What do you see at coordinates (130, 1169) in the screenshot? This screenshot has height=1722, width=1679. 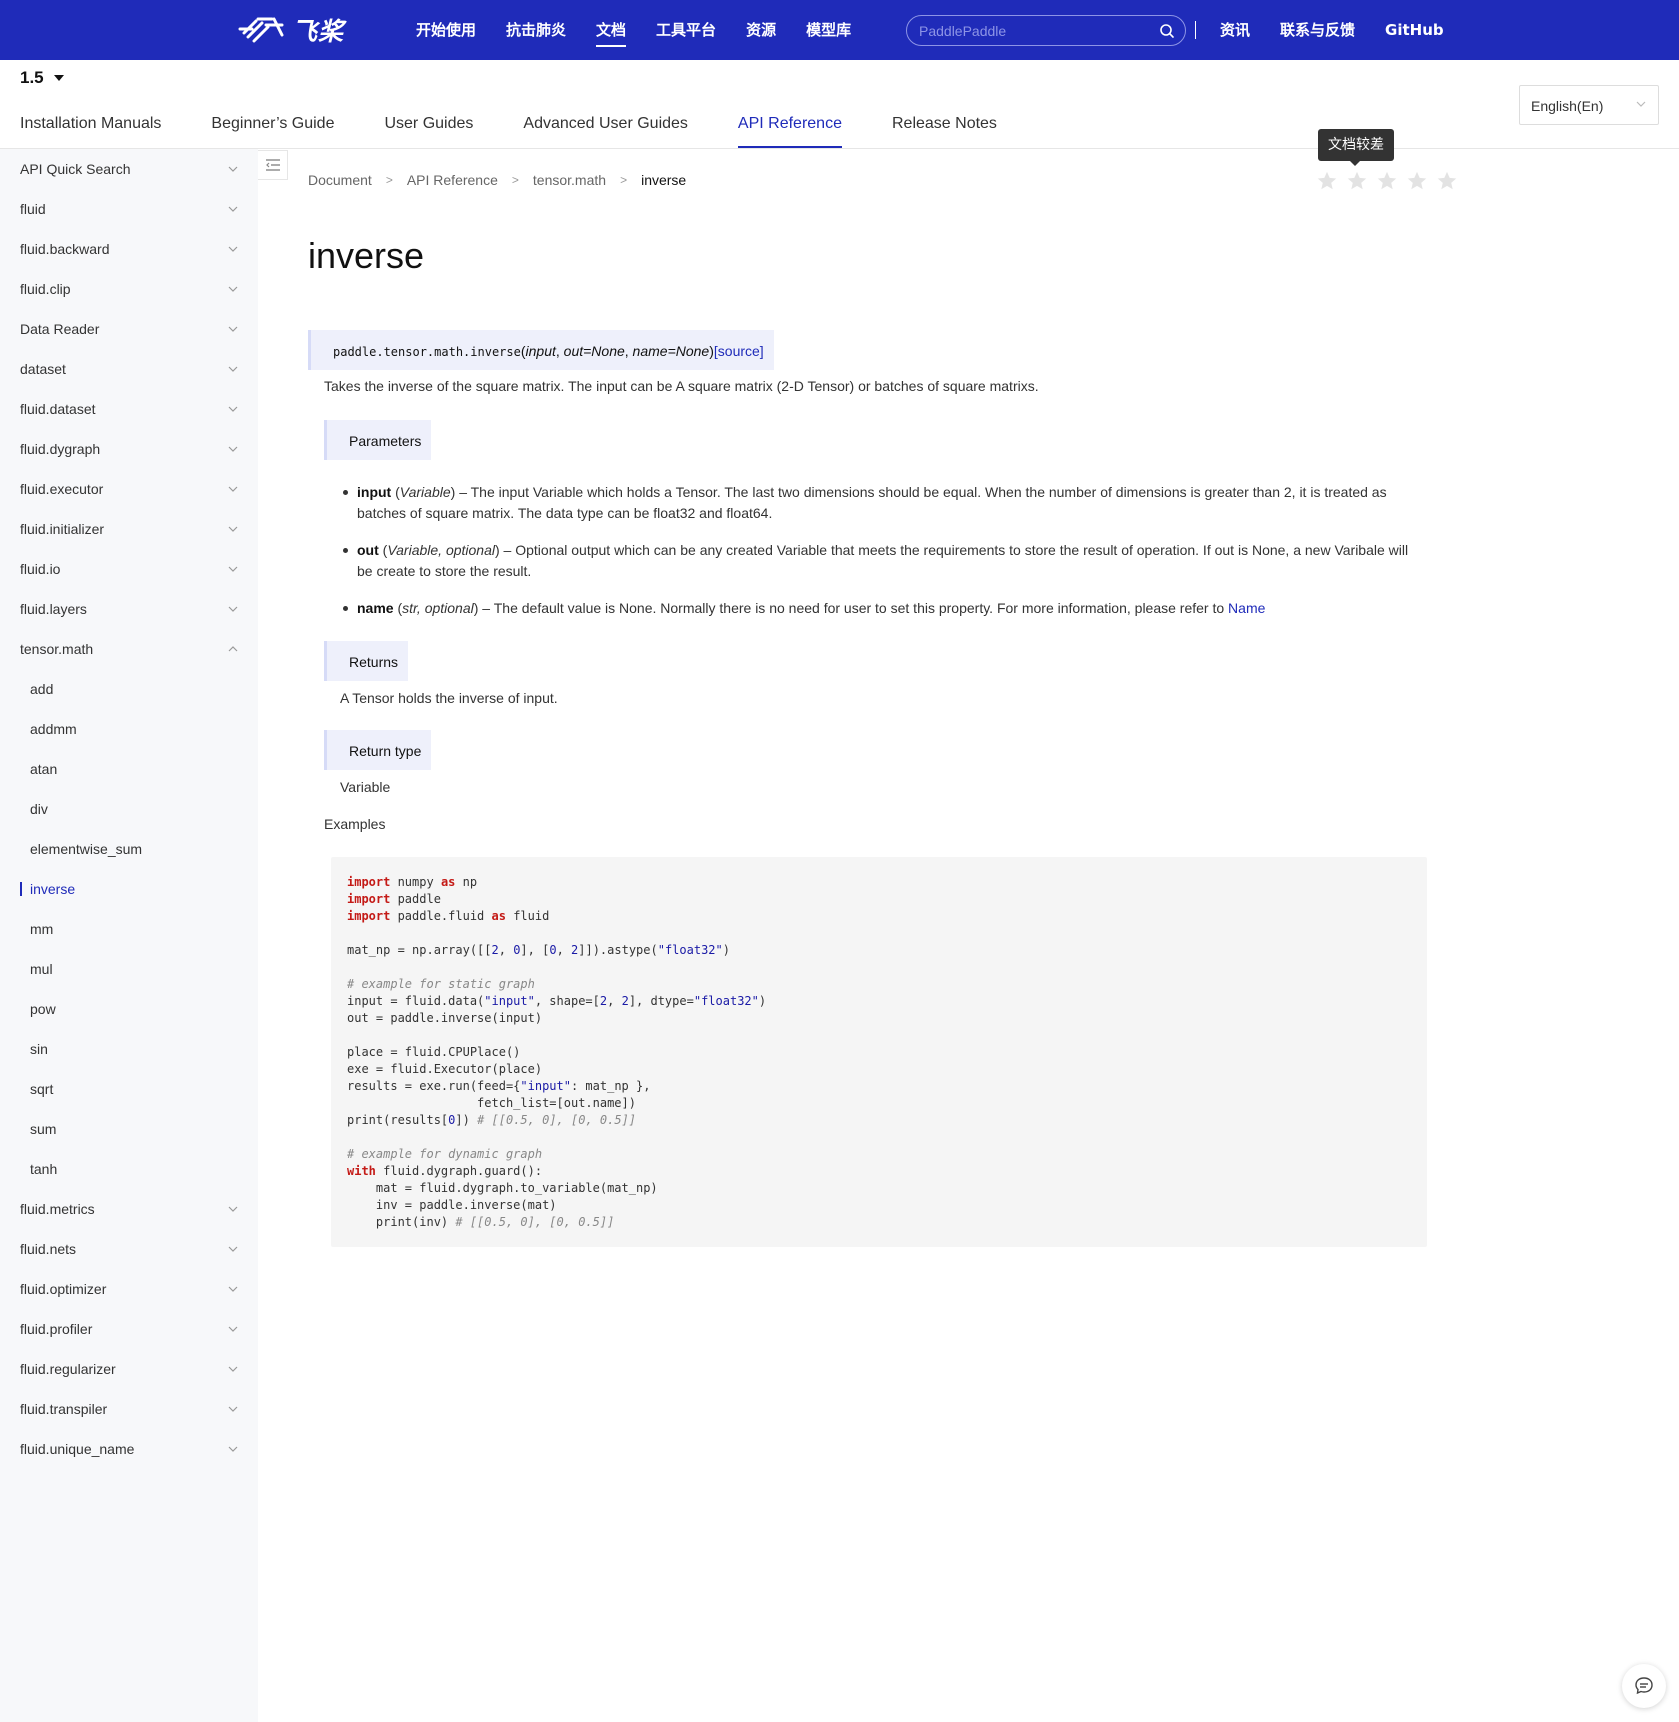 I see `sidebar-item-tanh: tanh` at bounding box center [130, 1169].